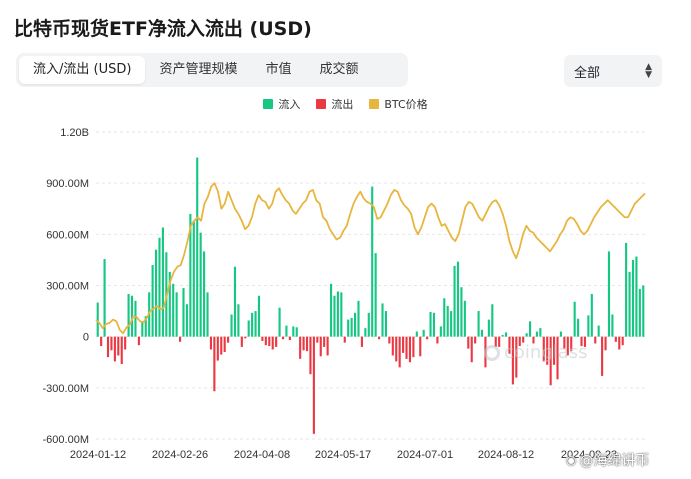 The width and height of the screenshot is (691, 479). I want to click on x-tick-label: 2024-05-17, so click(343, 455).